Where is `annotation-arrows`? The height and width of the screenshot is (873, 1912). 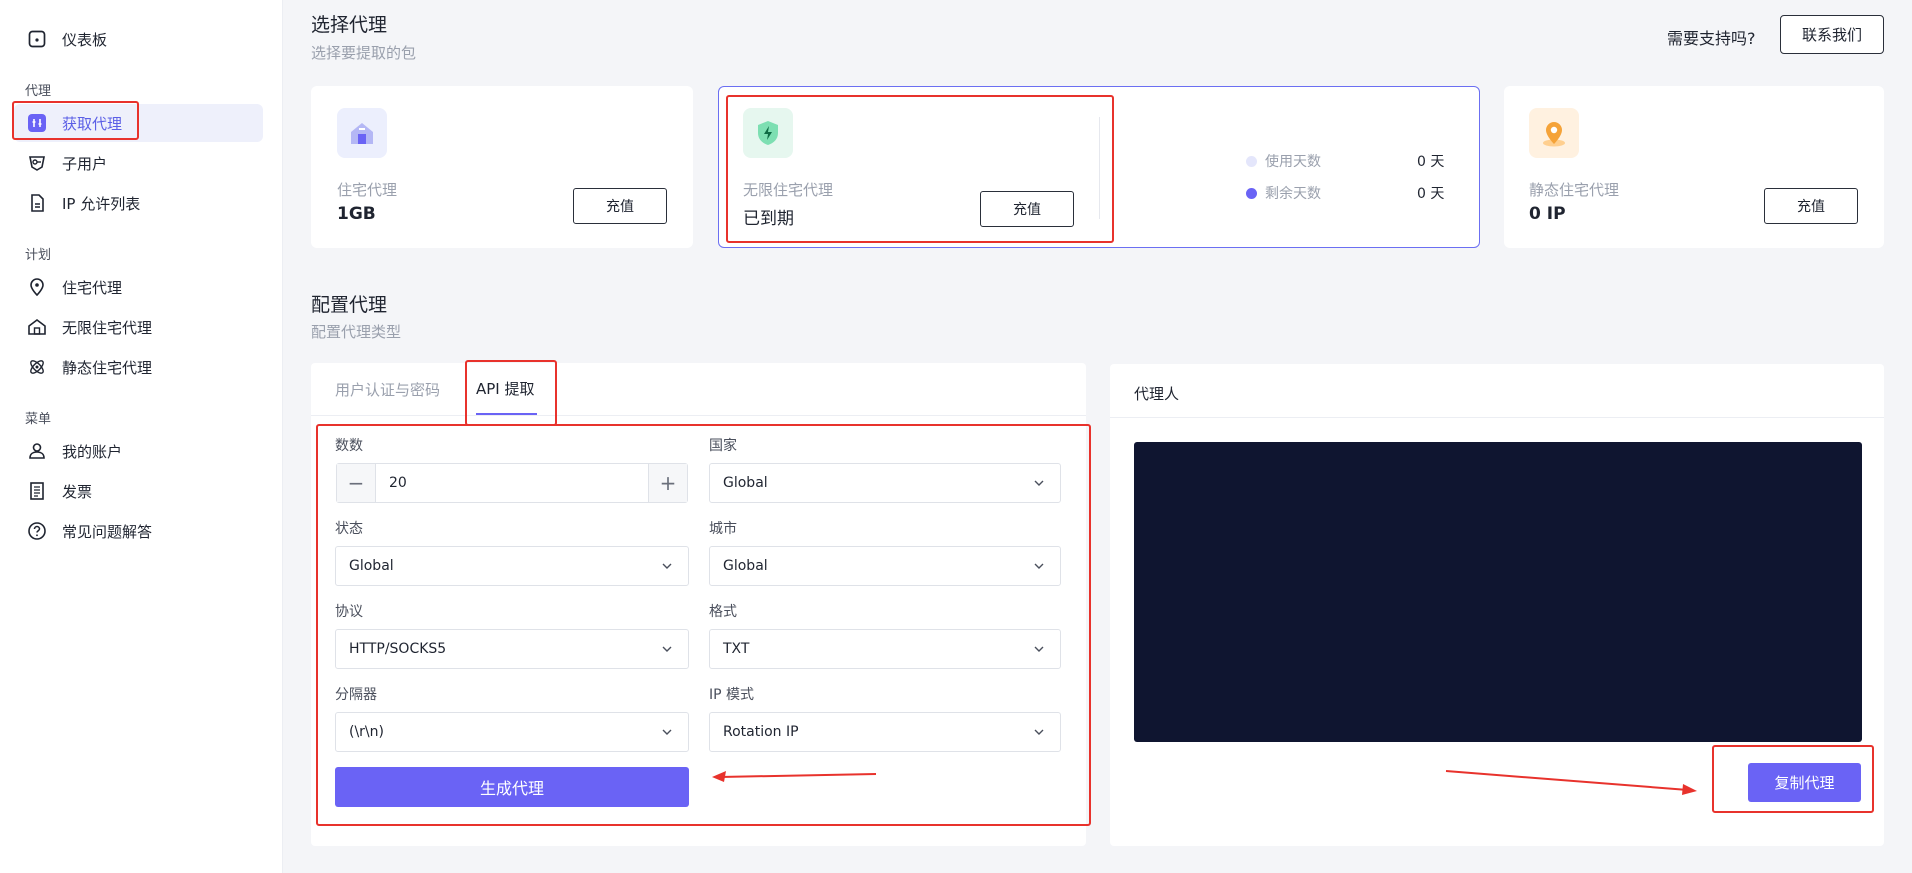
annotation-arrows is located at coordinates (1204, 782).